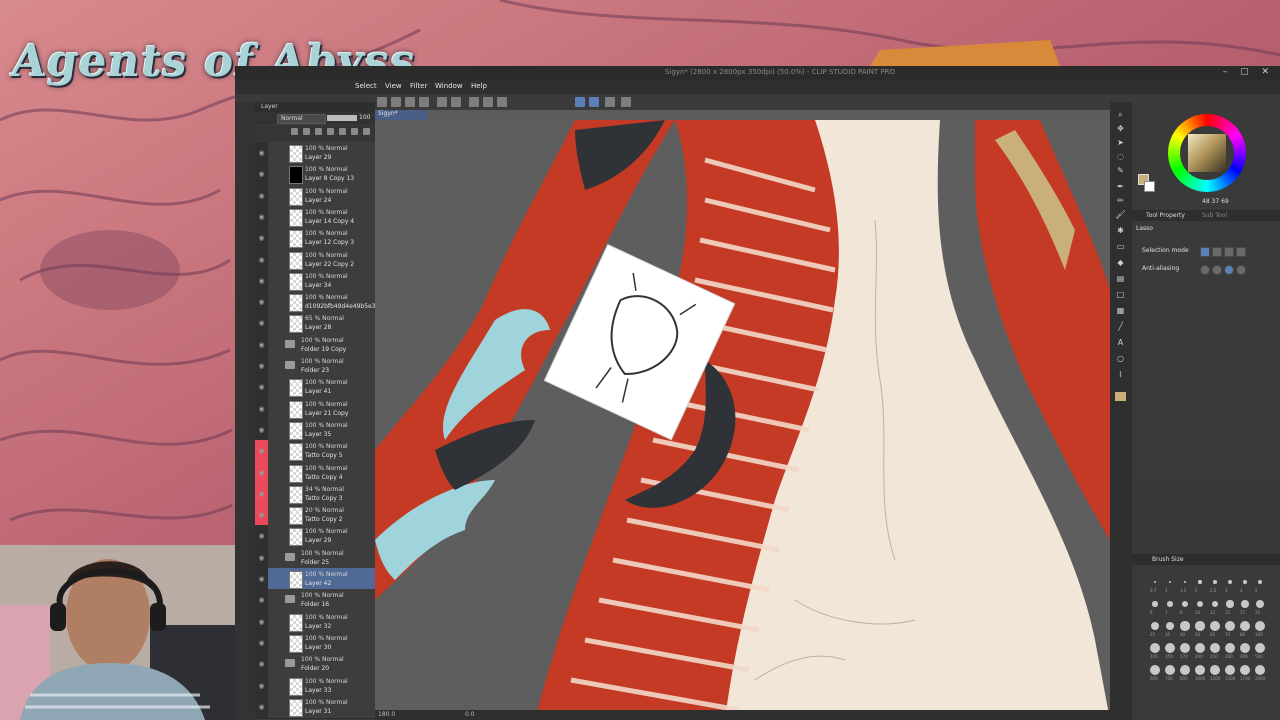 Image resolution: width=1280 pixels, height=720 pixels. I want to click on layer-row: ◉ 100 % Normal Layer 30, so click(315, 643).